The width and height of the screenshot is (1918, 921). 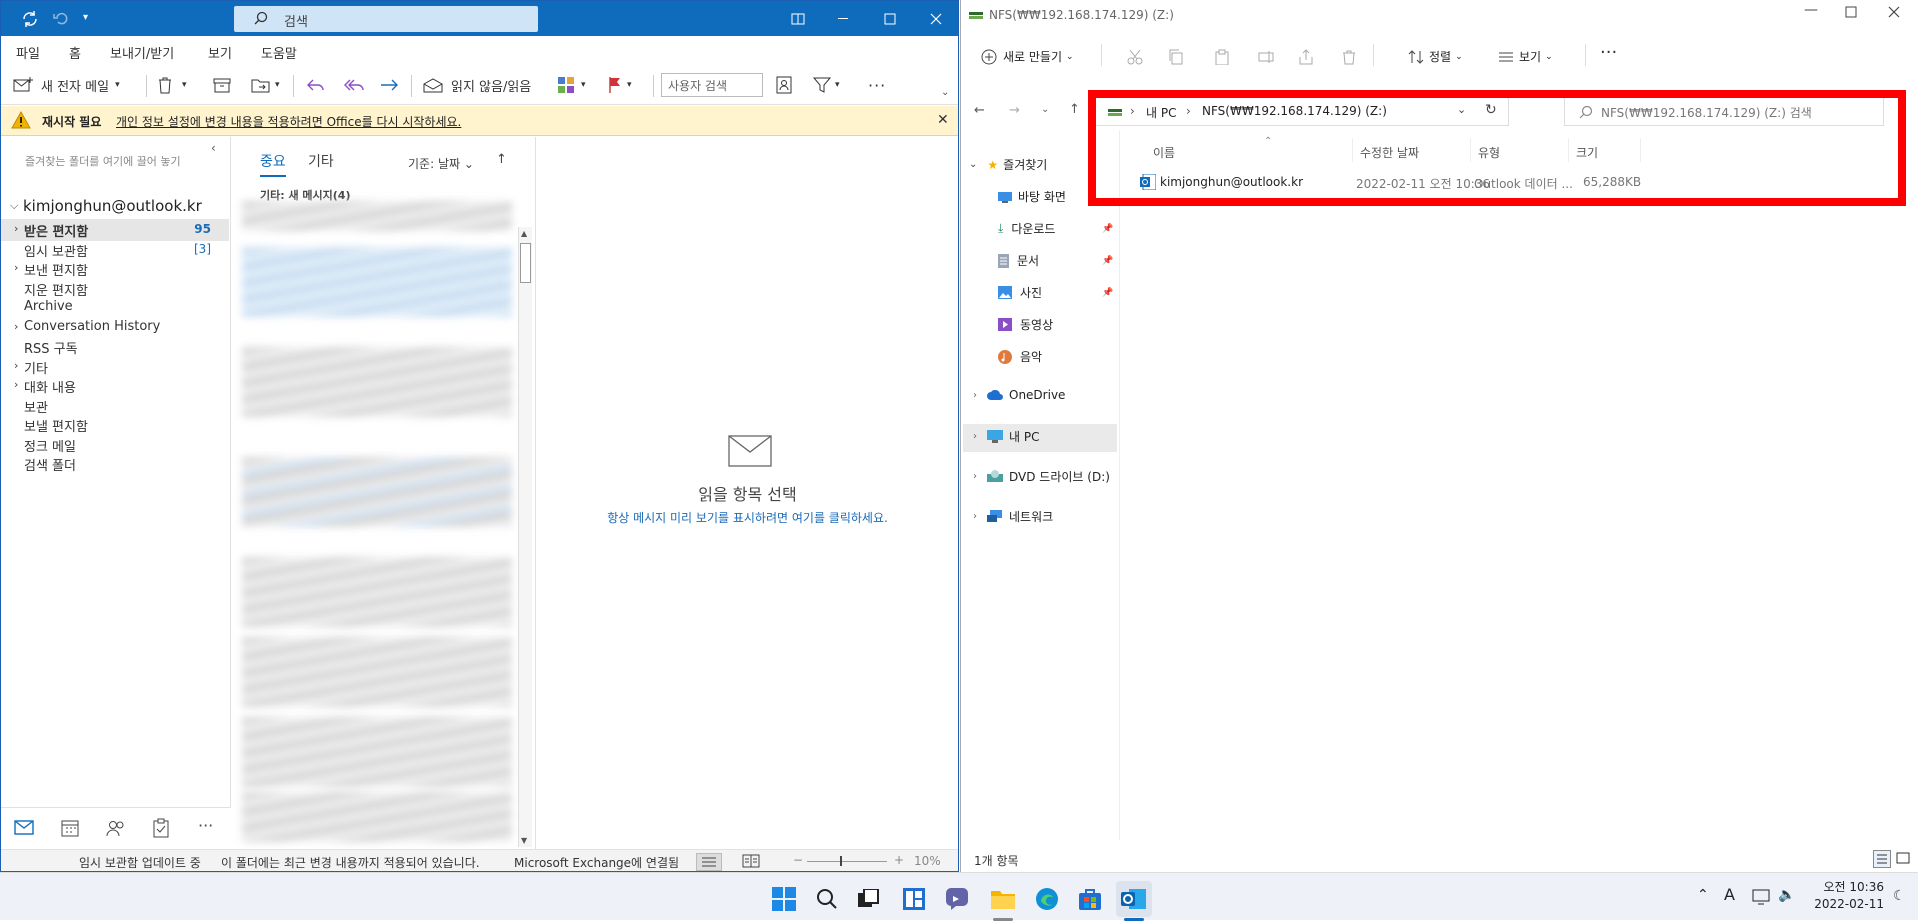 What do you see at coordinates (1849, 886) in the screenshot?
I see `clock-time: 오전 10:36` at bounding box center [1849, 886].